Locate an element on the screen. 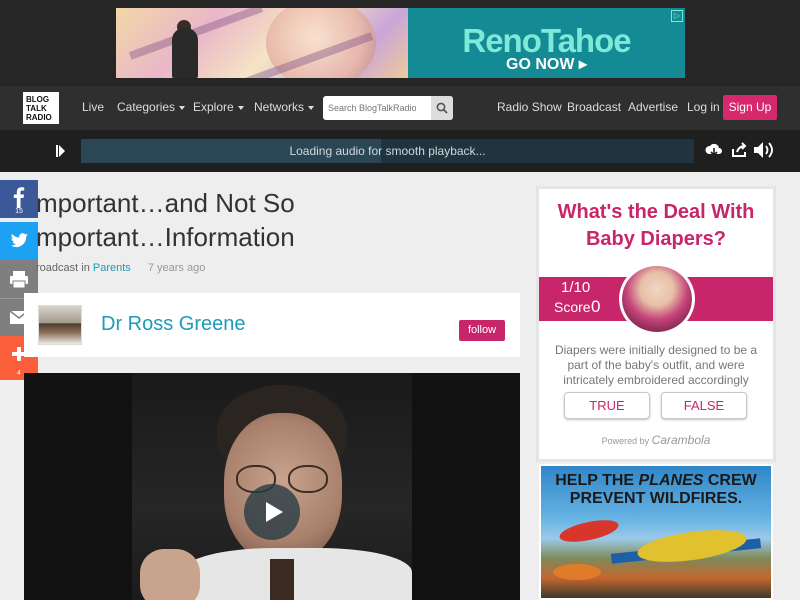 The width and height of the screenshot is (800, 600). search-button is located at coordinates (442, 108).